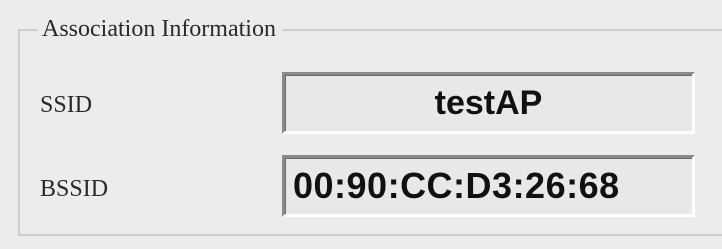  What do you see at coordinates (456, 185) in the screenshot?
I see `bssid-value: 00:90:CC:D3:26:68` at bounding box center [456, 185].